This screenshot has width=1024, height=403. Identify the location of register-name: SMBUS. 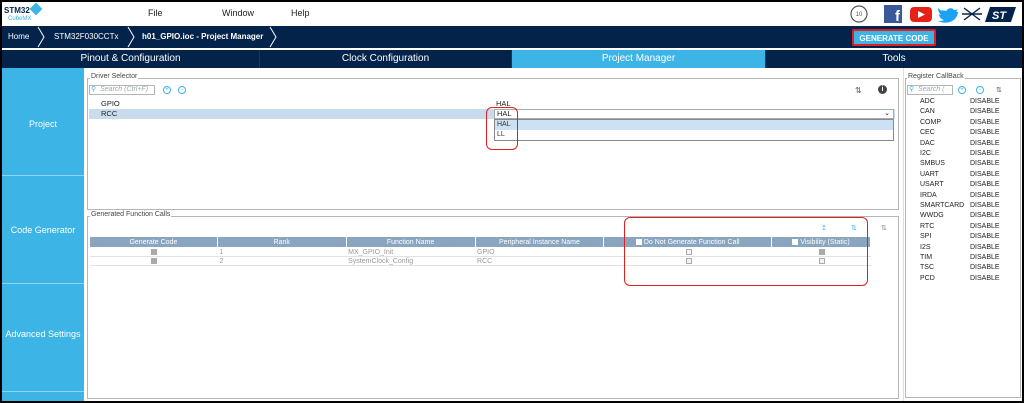
(932, 164).